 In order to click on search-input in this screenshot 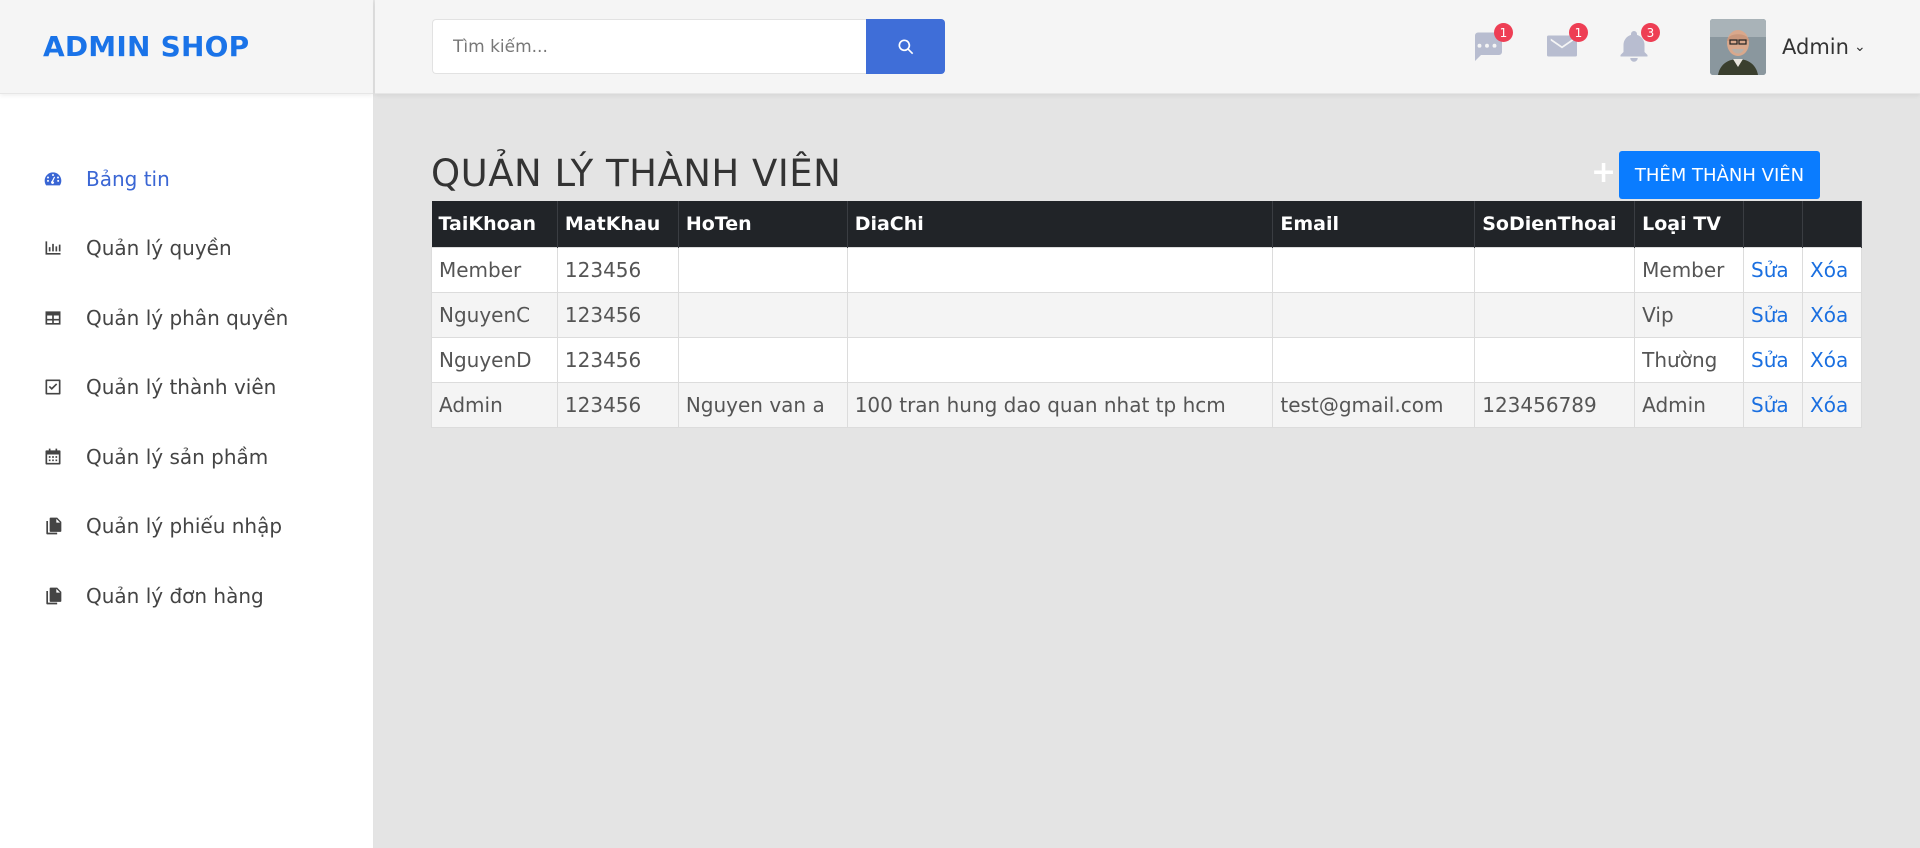, I will do `click(649, 46)`.